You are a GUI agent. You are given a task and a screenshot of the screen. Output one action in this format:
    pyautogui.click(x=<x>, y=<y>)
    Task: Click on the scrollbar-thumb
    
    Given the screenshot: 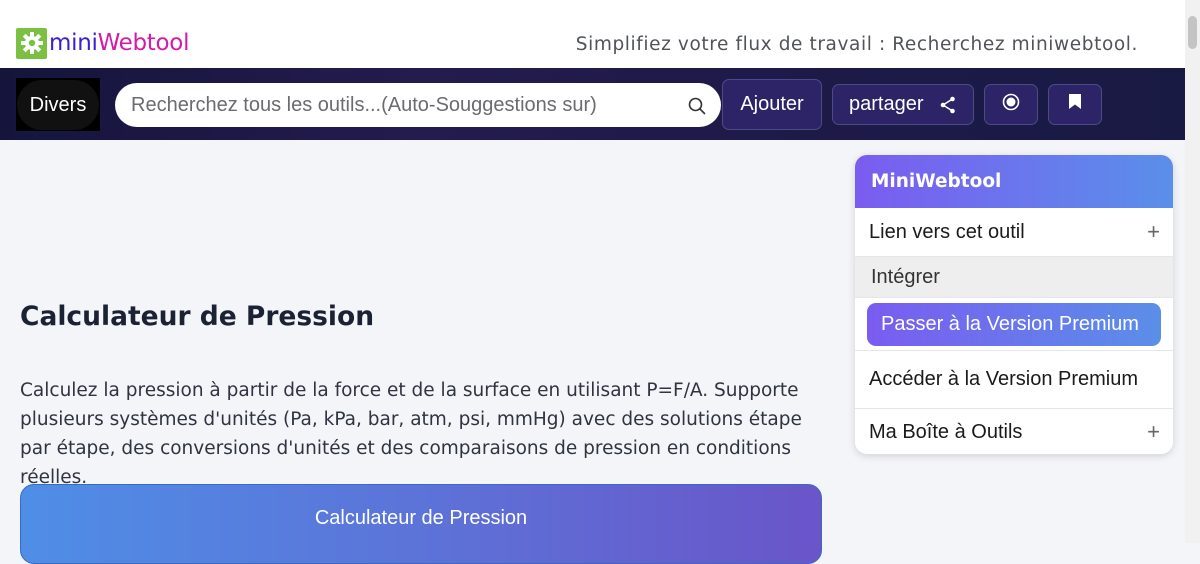 What is the action you would take?
    pyautogui.click(x=1192, y=32)
    